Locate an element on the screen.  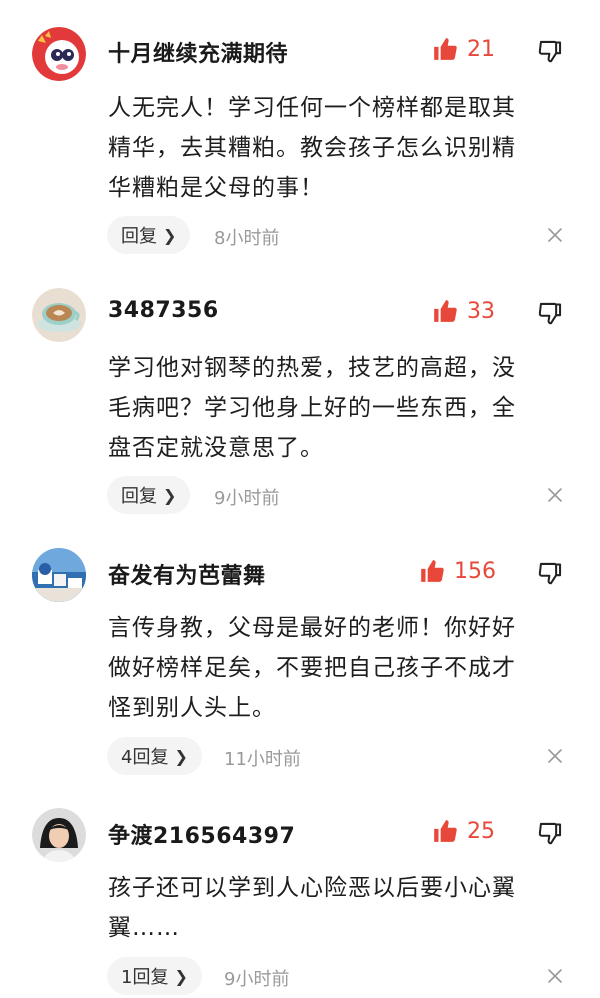
username: 争渡216564397 is located at coordinates (201, 834).